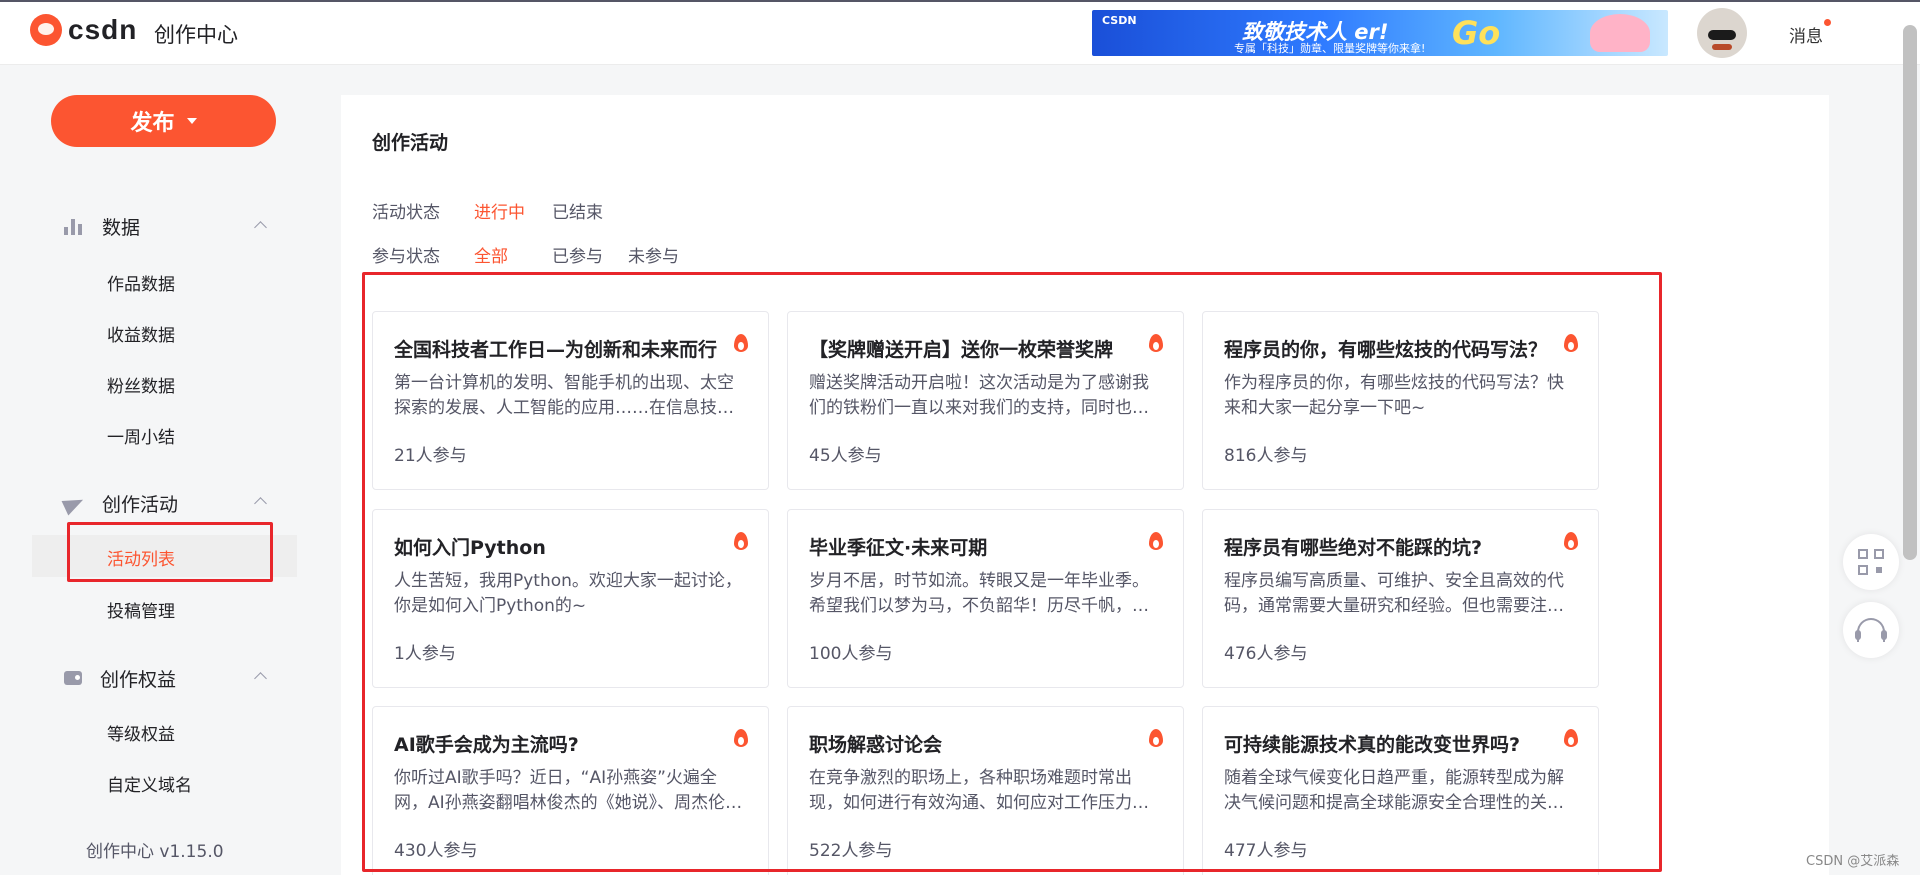 Image resolution: width=1920 pixels, height=875 pixels. What do you see at coordinates (486, 745) in the screenshot?
I see `card-title: AI歌手会成为主流吗?` at bounding box center [486, 745].